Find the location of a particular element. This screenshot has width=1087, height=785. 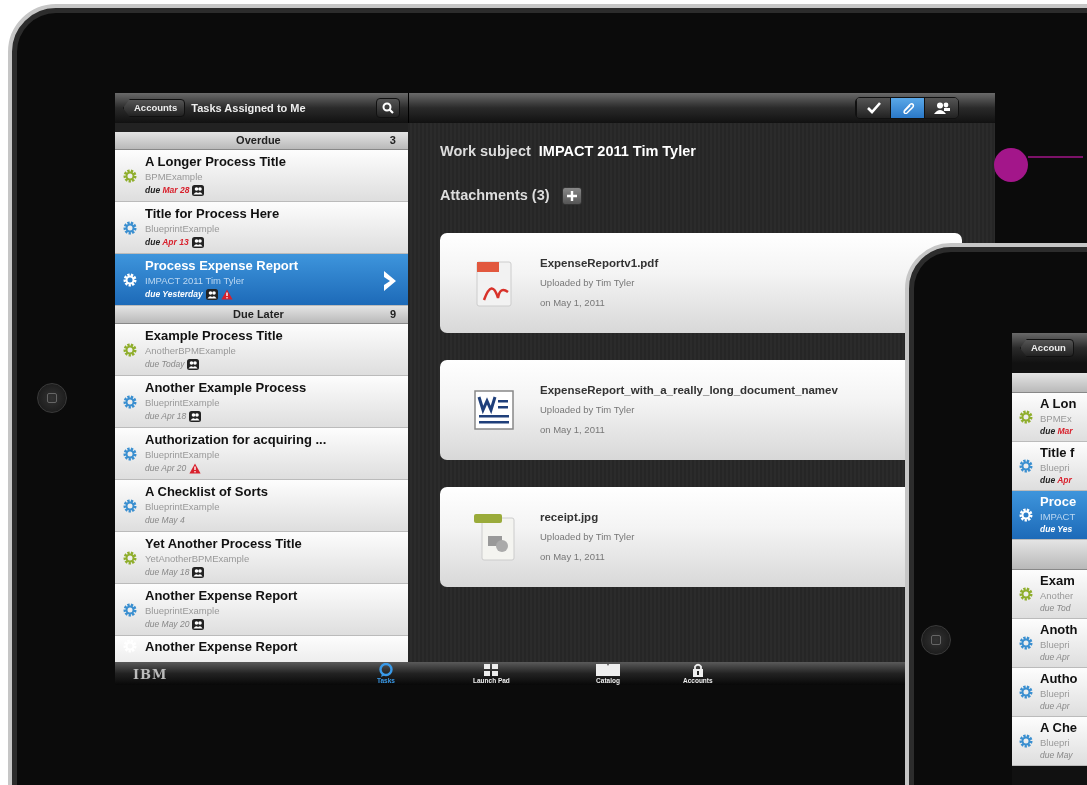

document-icon is located at coordinates (494, 409).